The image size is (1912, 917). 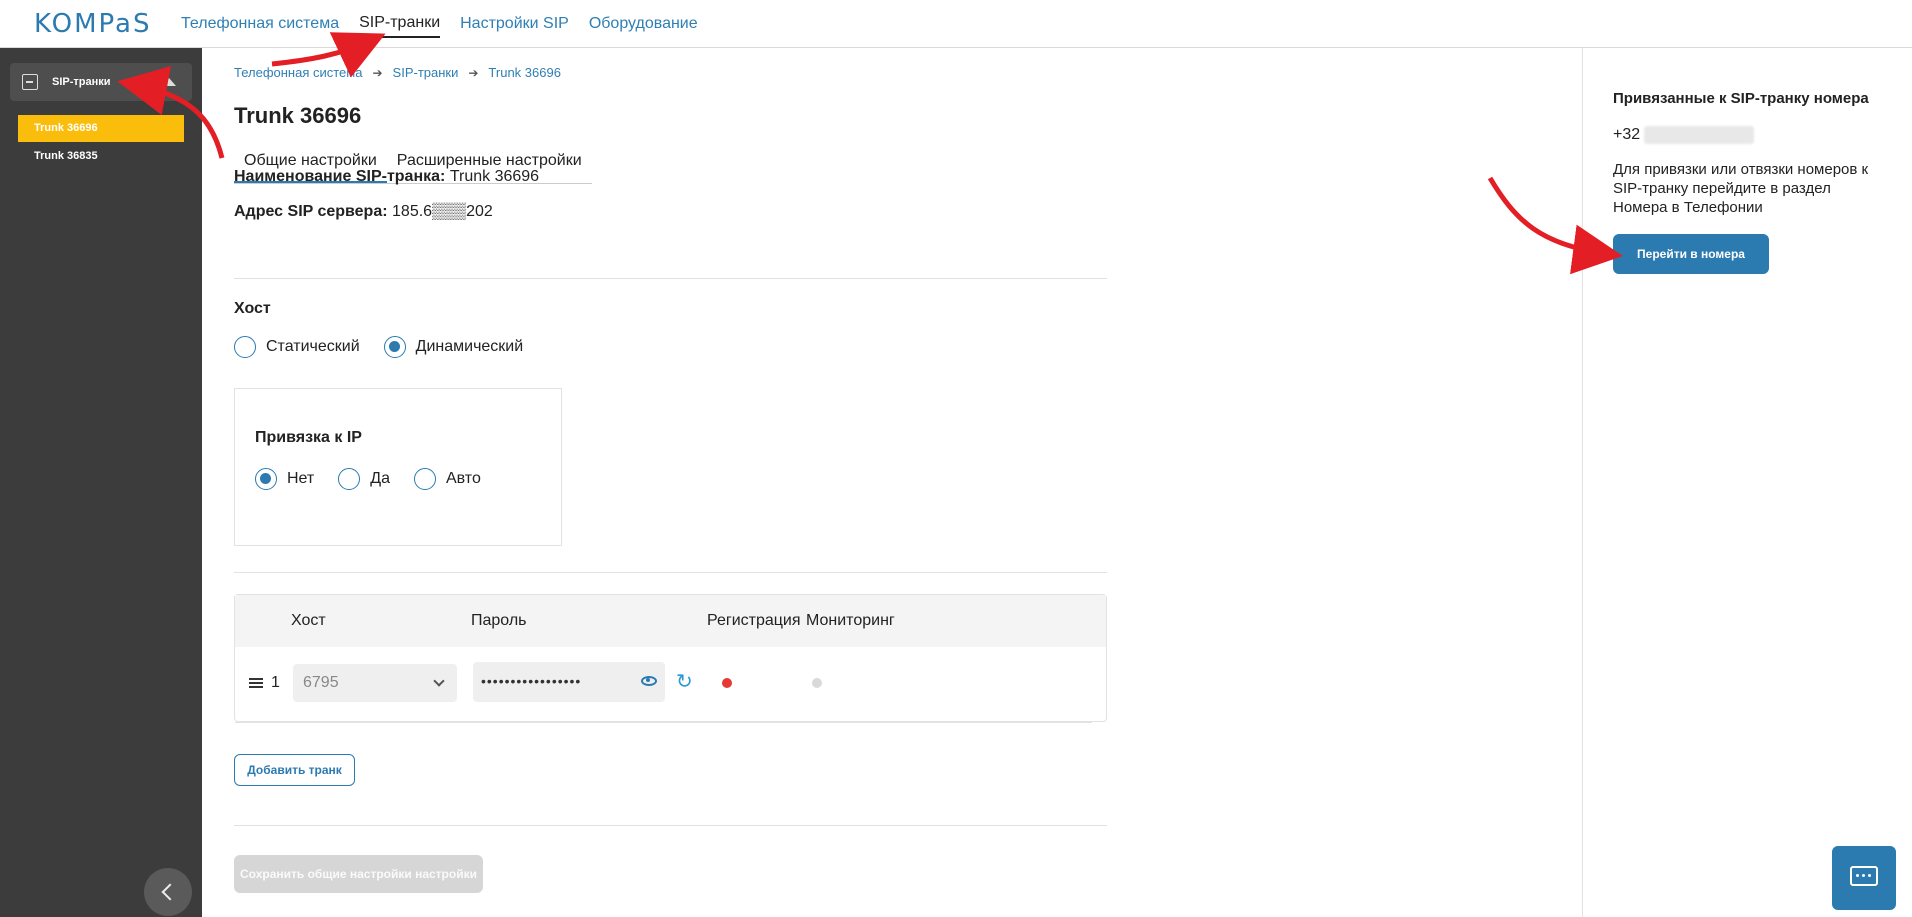 What do you see at coordinates (101, 128) in the screenshot?
I see `sidebar-item-trunk-36696: Trunk 36696` at bounding box center [101, 128].